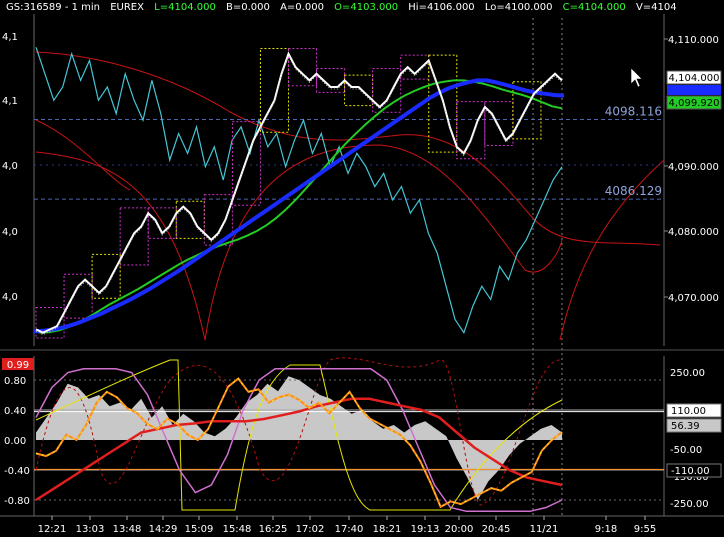  What do you see at coordinates (17, 501) in the screenshot?
I see `osc-left-tick-label: -0.80` at bounding box center [17, 501].